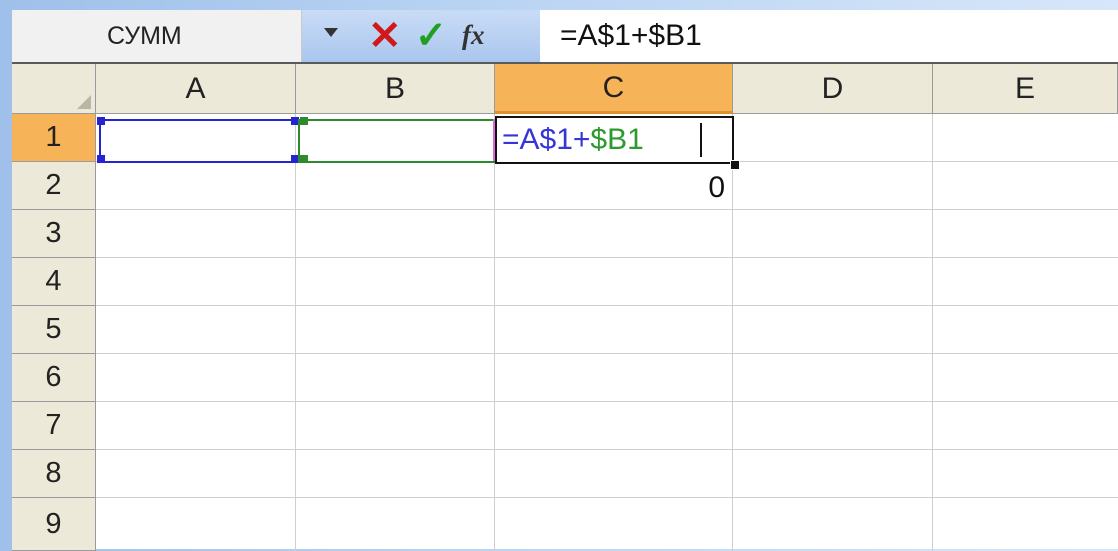  Describe the element at coordinates (157, 36) in the screenshot. I see `name-box: СУММ` at that location.